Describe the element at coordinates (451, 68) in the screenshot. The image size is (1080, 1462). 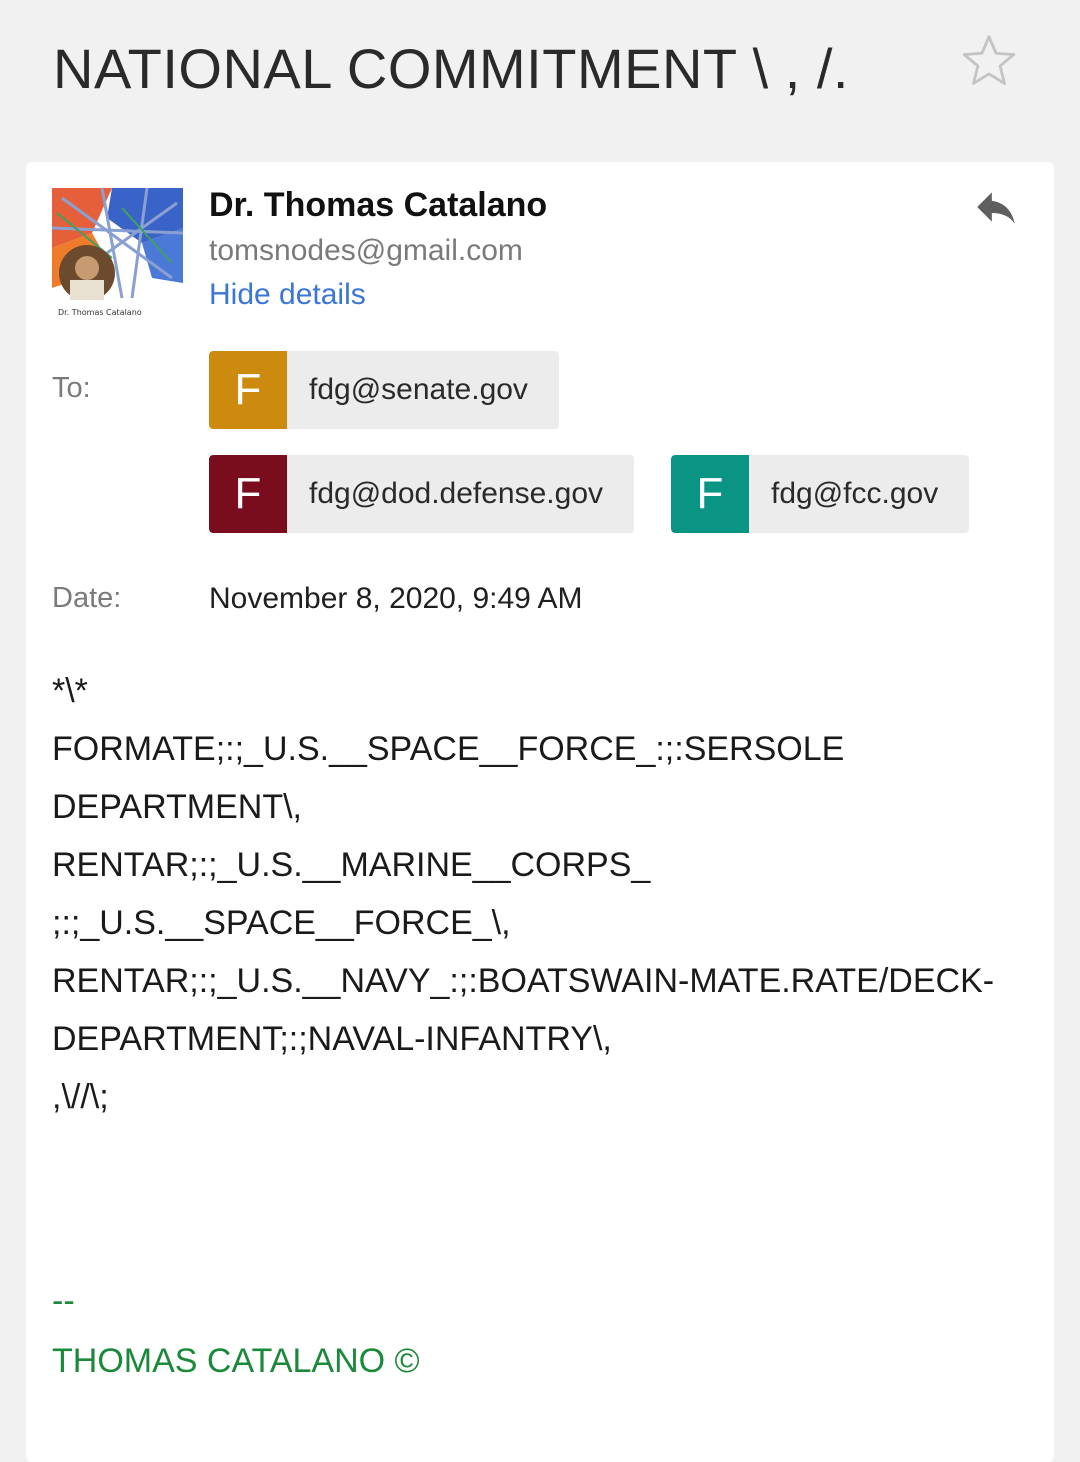
I see `email-subject: NATIONAL COMMITMENT \ , /.` at that location.